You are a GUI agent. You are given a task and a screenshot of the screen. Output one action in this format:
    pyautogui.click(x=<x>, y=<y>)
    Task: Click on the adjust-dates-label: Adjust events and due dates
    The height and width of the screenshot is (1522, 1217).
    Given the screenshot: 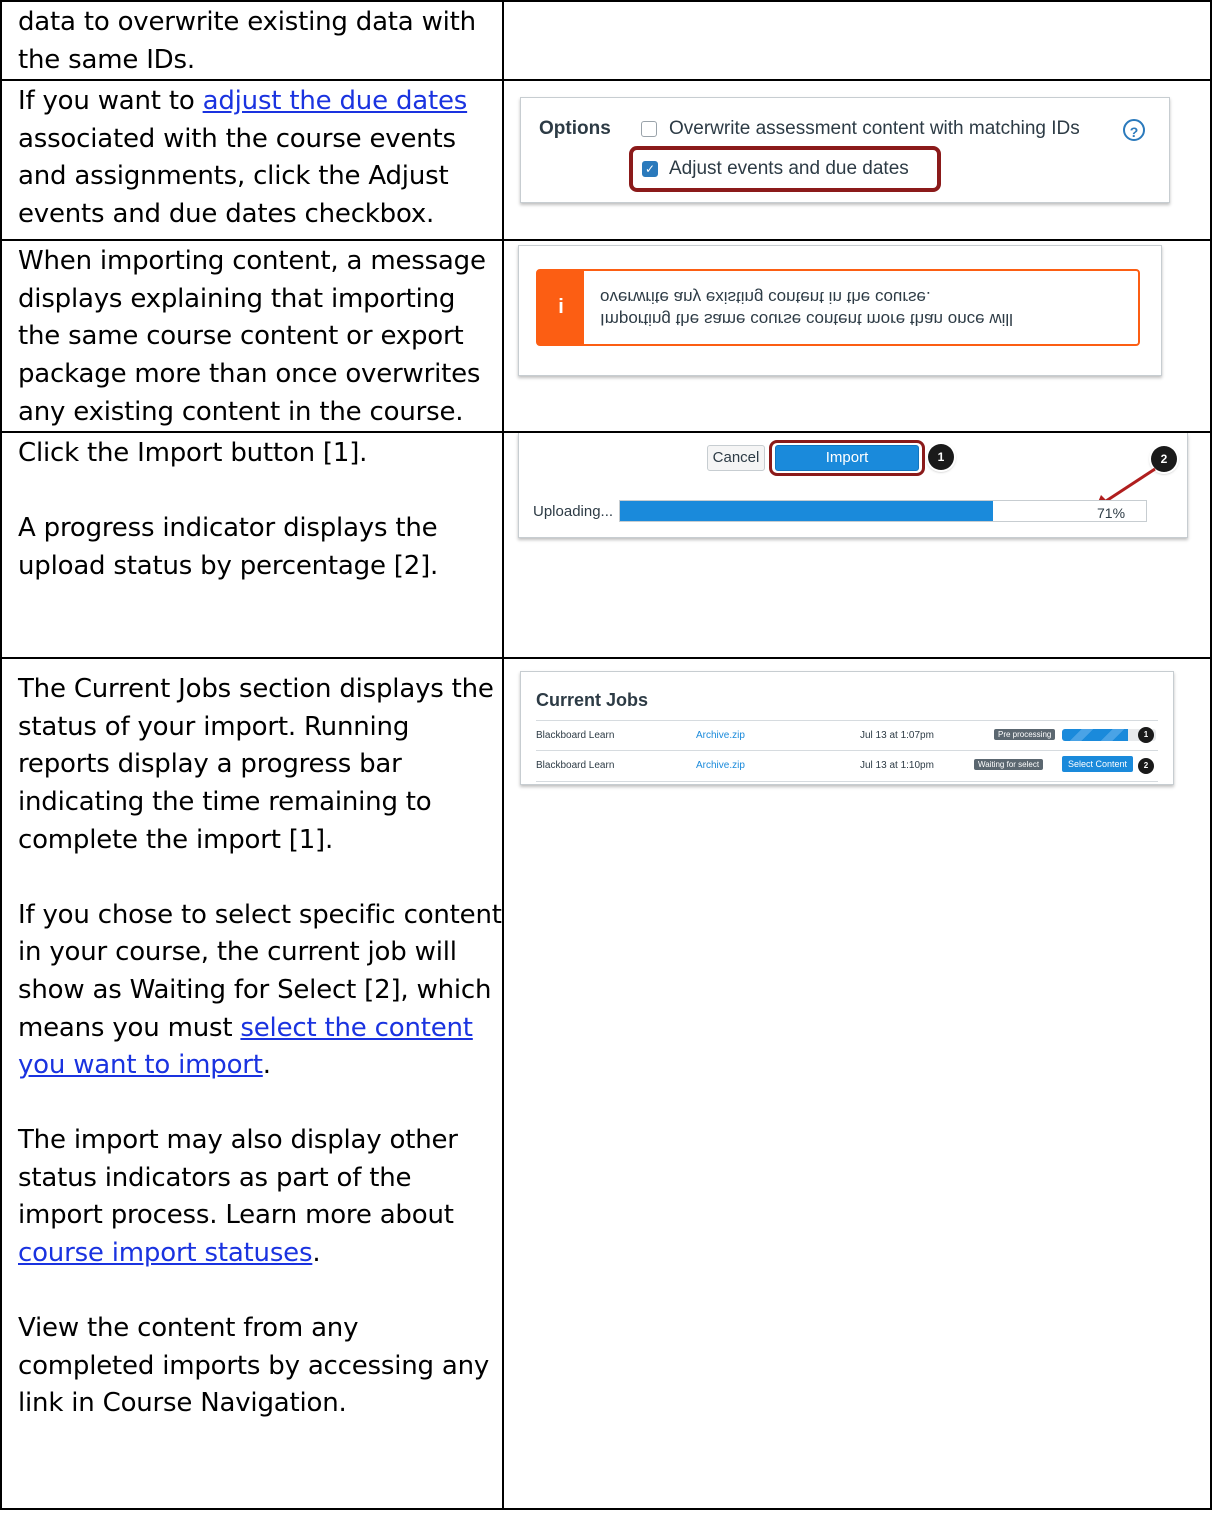 What is the action you would take?
    pyautogui.click(x=789, y=169)
    